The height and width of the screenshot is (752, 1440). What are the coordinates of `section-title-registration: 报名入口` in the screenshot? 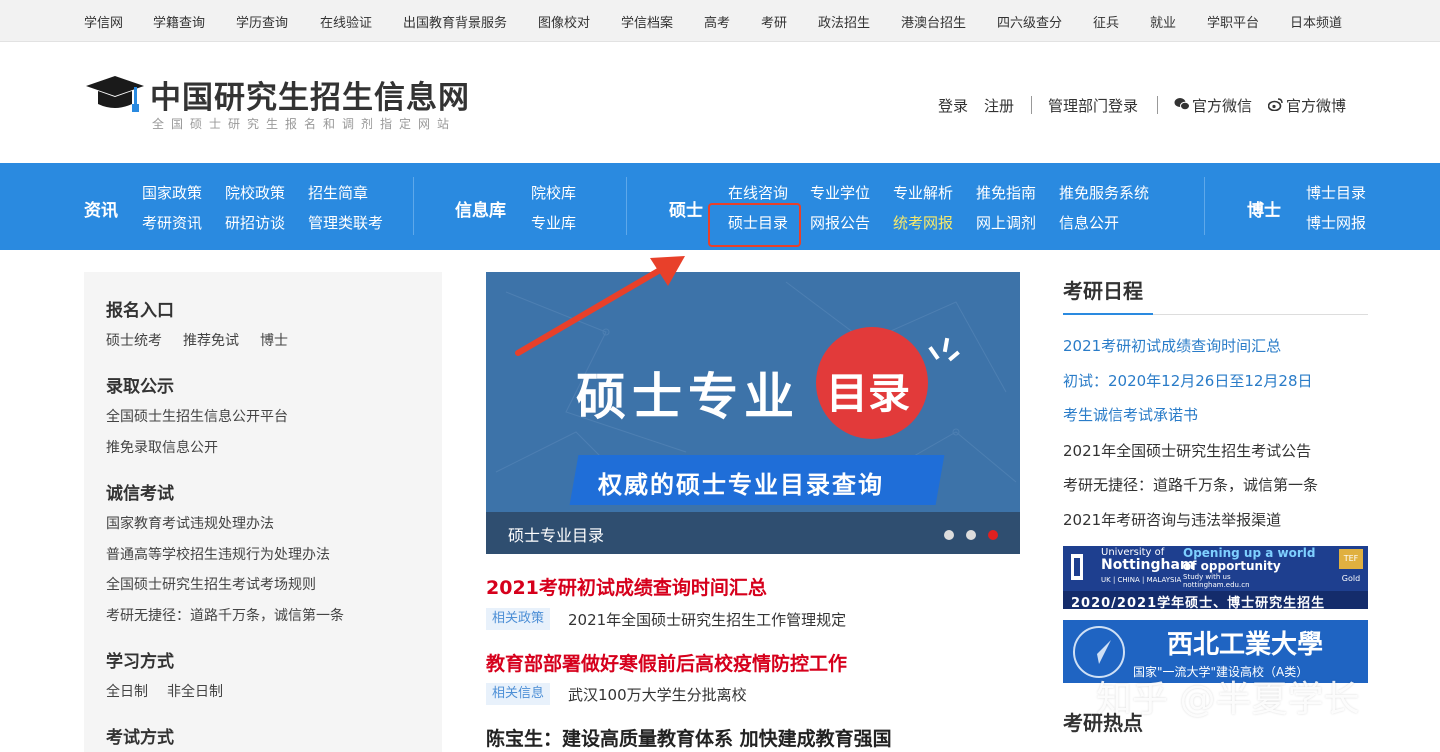 It's located at (140, 311).